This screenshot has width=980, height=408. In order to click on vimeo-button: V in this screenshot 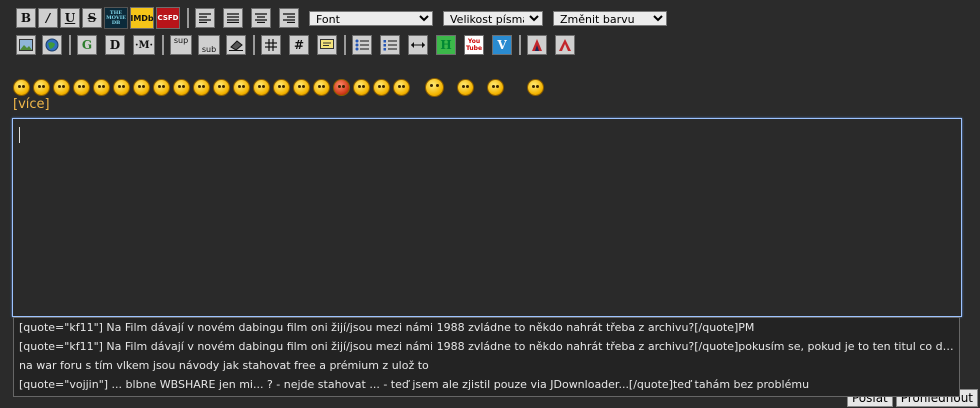, I will do `click(502, 45)`.